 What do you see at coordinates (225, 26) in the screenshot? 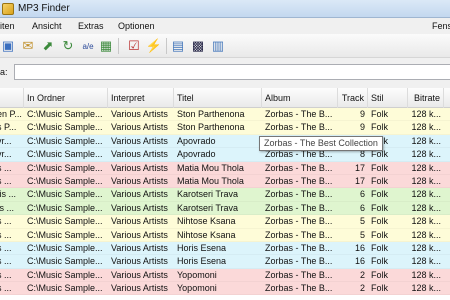
I see `menu-bar: iten Ansicht Extras Optionen Fens` at bounding box center [225, 26].